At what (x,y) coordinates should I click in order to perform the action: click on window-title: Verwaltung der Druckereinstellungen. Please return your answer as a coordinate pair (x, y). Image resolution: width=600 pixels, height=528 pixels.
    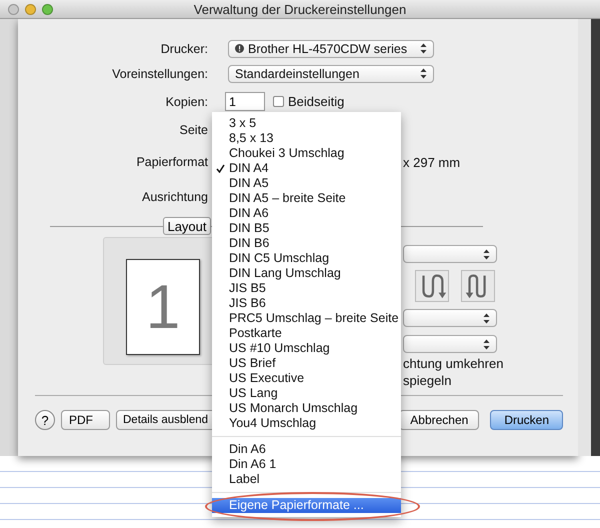
    Looking at the image, I should click on (300, 9).